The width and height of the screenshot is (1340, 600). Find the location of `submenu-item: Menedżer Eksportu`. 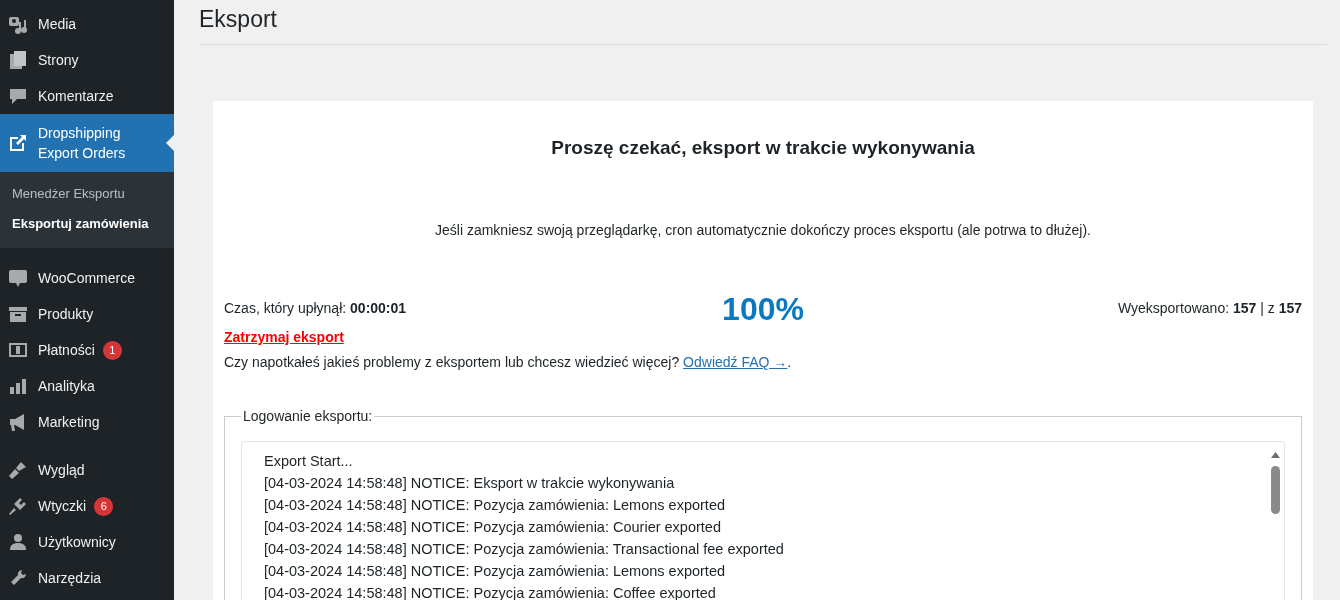

submenu-item: Menedżer Eksportu is located at coordinates (87, 194).